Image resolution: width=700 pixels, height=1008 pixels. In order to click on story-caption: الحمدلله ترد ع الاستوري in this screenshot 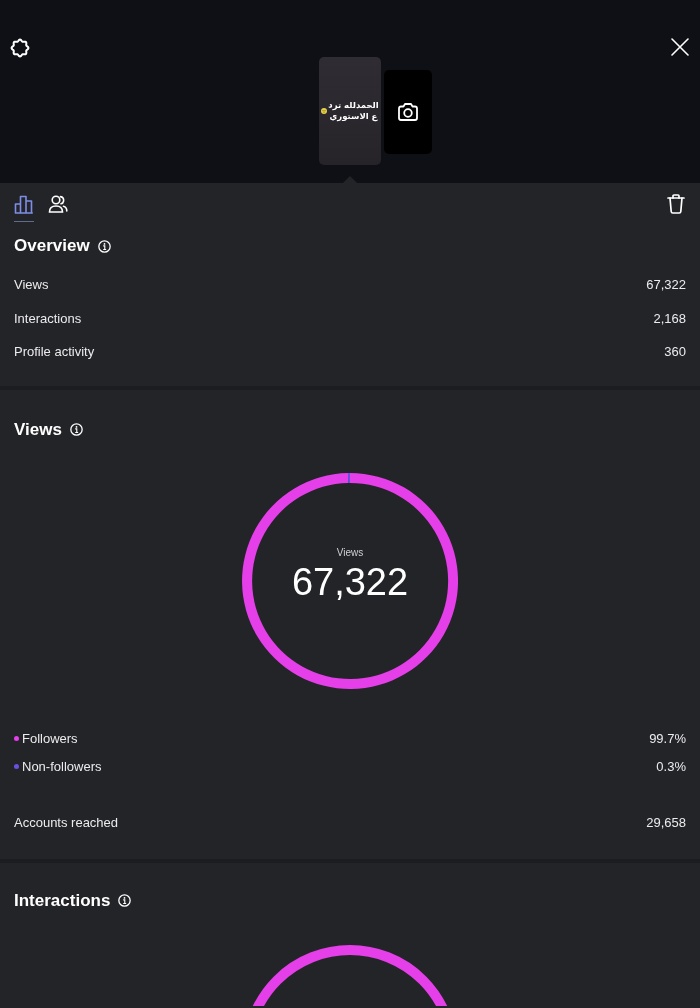, I will do `click(353, 111)`.